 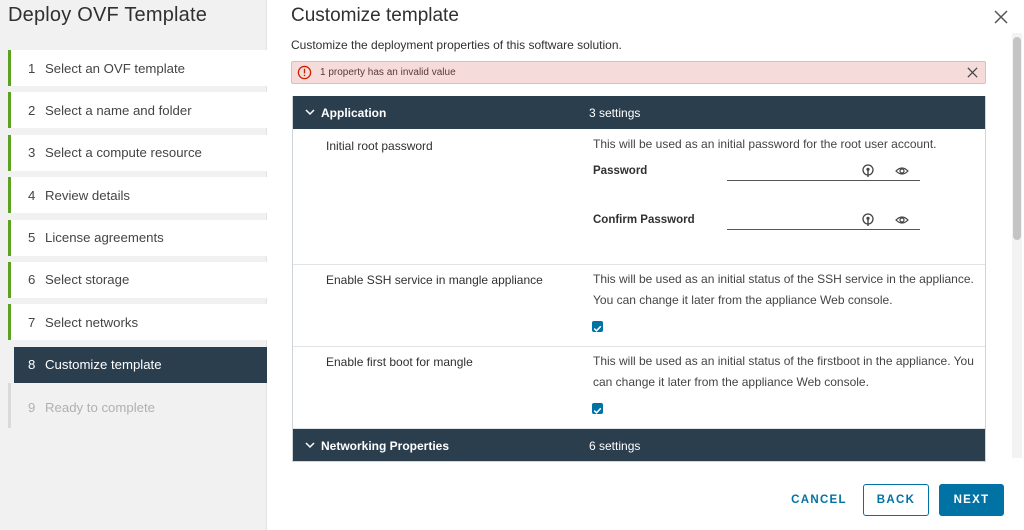 What do you see at coordinates (32, 322) in the screenshot?
I see `step-number: 7` at bounding box center [32, 322].